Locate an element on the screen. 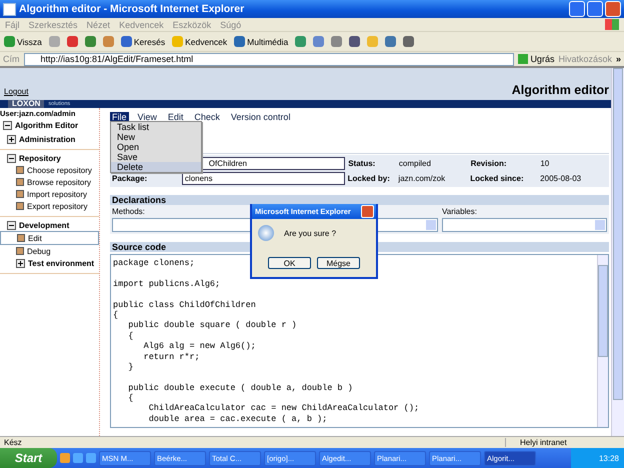 The image size is (624, 468). code-line: package clonens; is located at coordinates (154, 263).